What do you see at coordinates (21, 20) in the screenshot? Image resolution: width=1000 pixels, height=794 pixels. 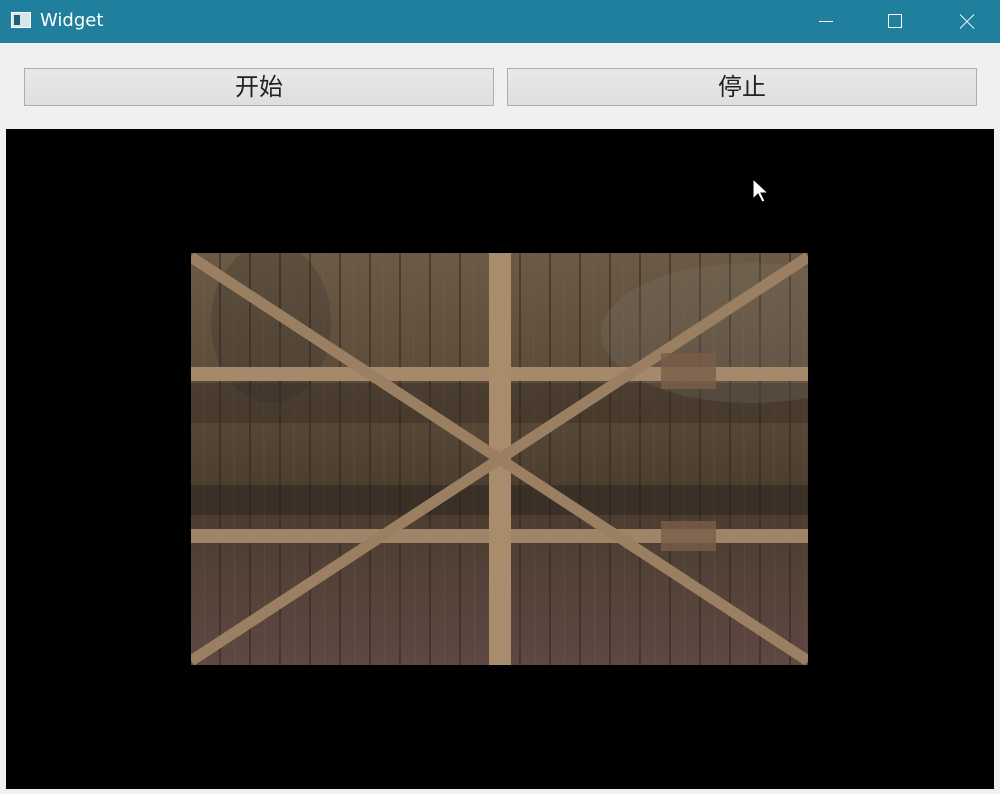 I see `app-window-icon` at bounding box center [21, 20].